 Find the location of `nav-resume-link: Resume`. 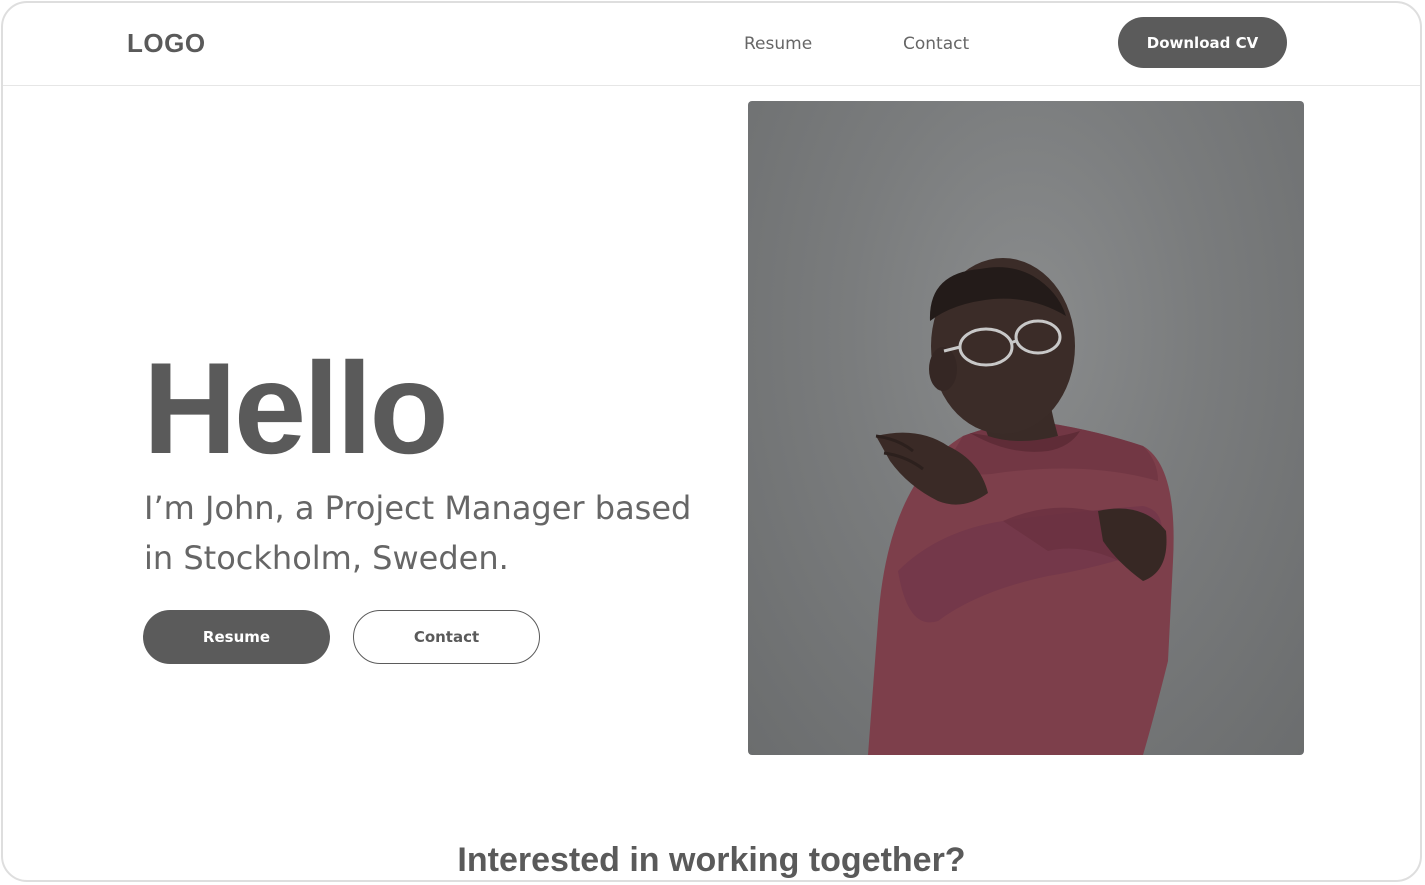

nav-resume-link: Resume is located at coordinates (778, 44).